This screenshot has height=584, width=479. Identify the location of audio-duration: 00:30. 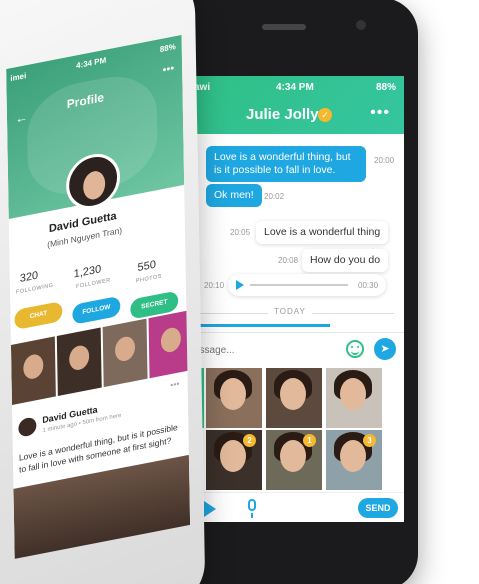
(368, 285).